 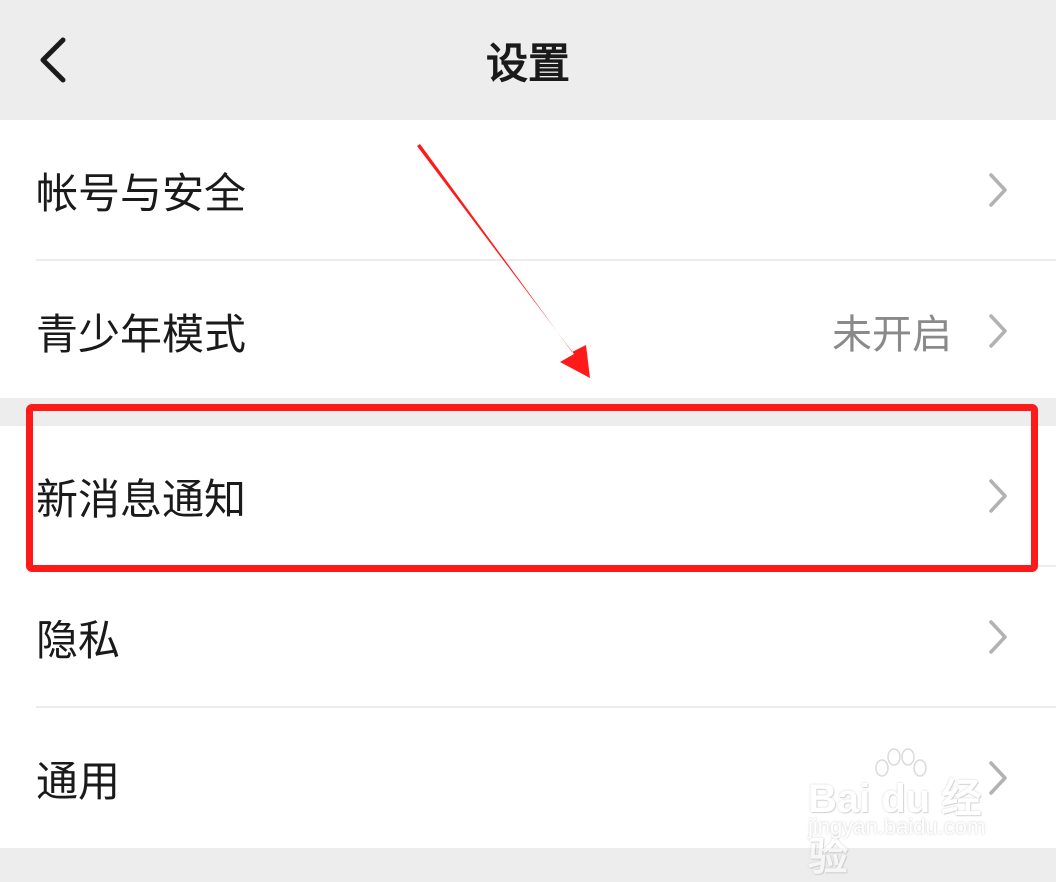 What do you see at coordinates (527, 63) in the screenshot?
I see `page-title: 设置` at bounding box center [527, 63].